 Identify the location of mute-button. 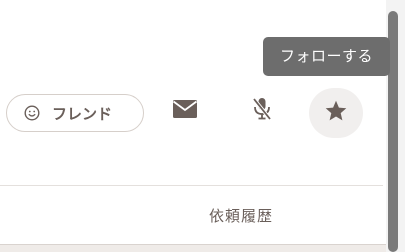
(262, 111).